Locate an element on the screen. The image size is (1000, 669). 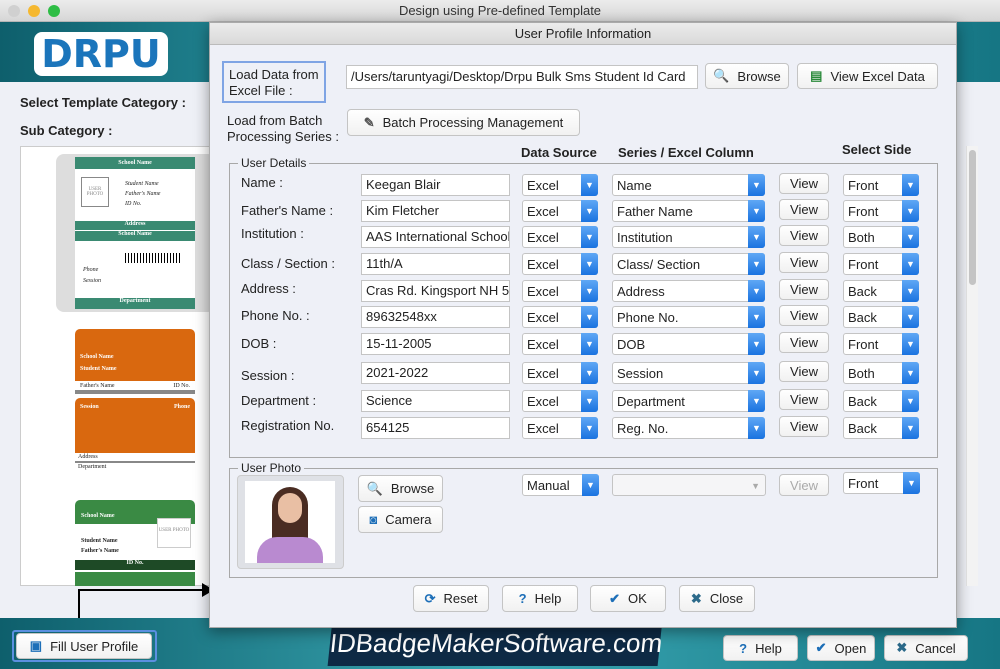
excel-column-select: Reg. No. ▼ is located at coordinates (688, 428).